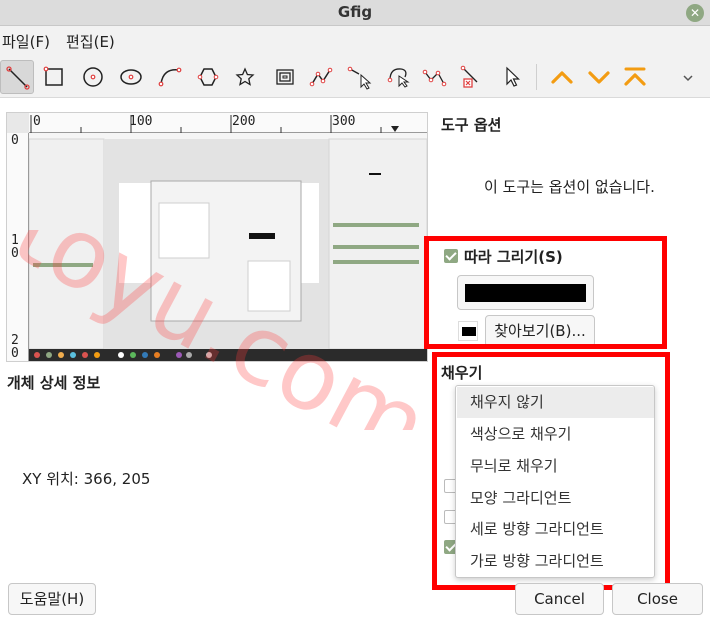 This screenshot has width=710, height=626. What do you see at coordinates (54, 383) in the screenshot?
I see `object-details-title: 개체 상세 정보` at bounding box center [54, 383].